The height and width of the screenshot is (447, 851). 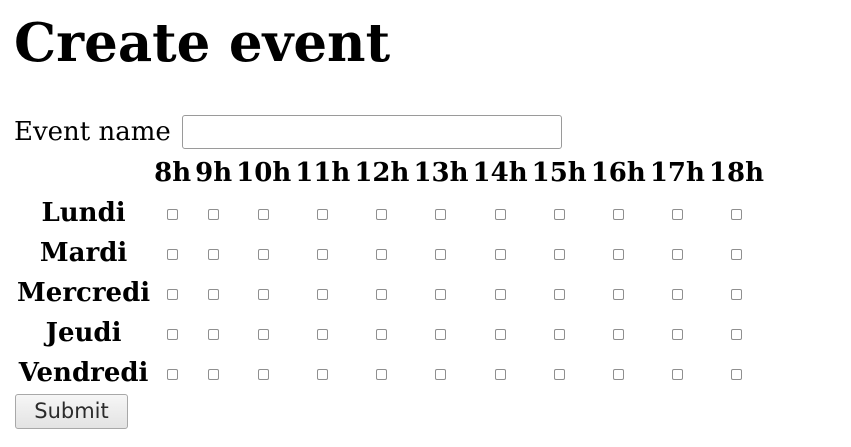 I want to click on day-row: Jeudi, so click(x=390, y=333).